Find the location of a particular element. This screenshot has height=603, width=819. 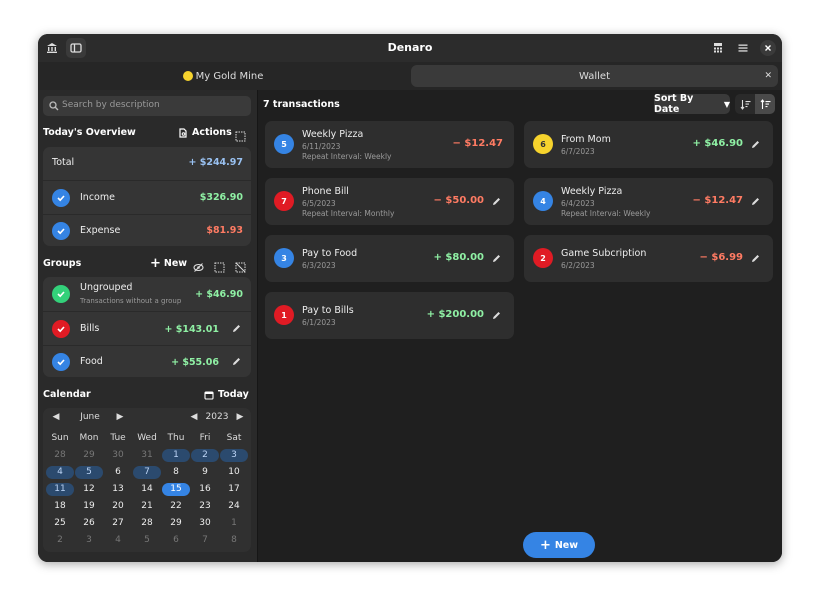

sort-ascending-icon is located at coordinates (765, 104).